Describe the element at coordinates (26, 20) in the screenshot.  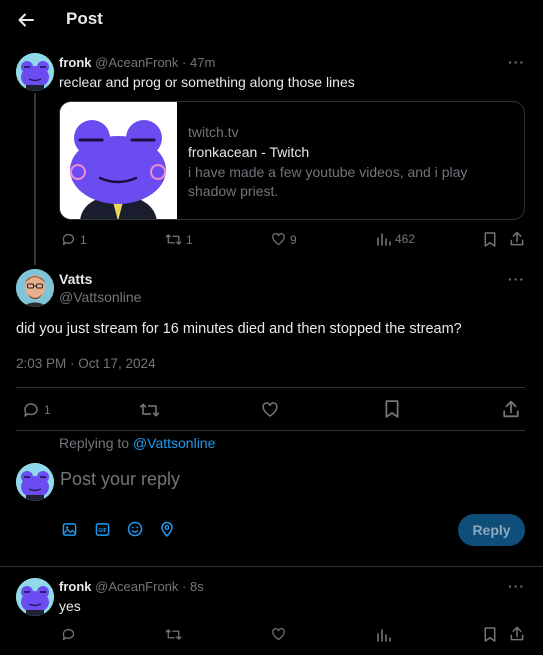
I see `back-arrow-icon` at that location.